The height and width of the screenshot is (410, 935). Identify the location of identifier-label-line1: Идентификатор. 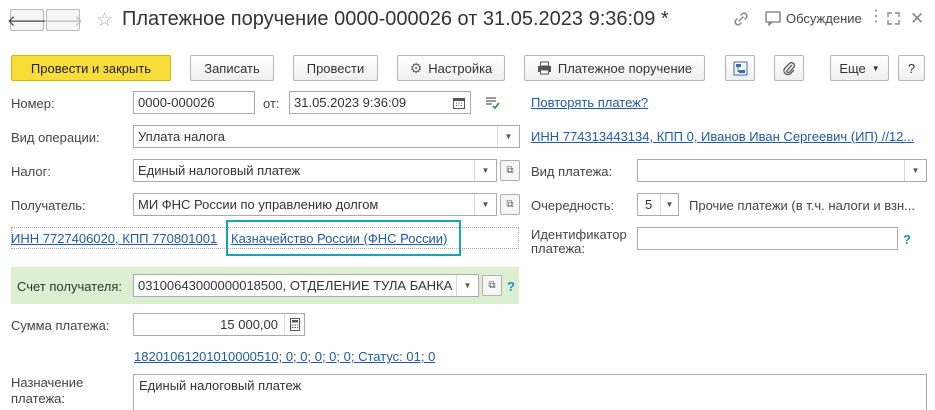
(579, 234).